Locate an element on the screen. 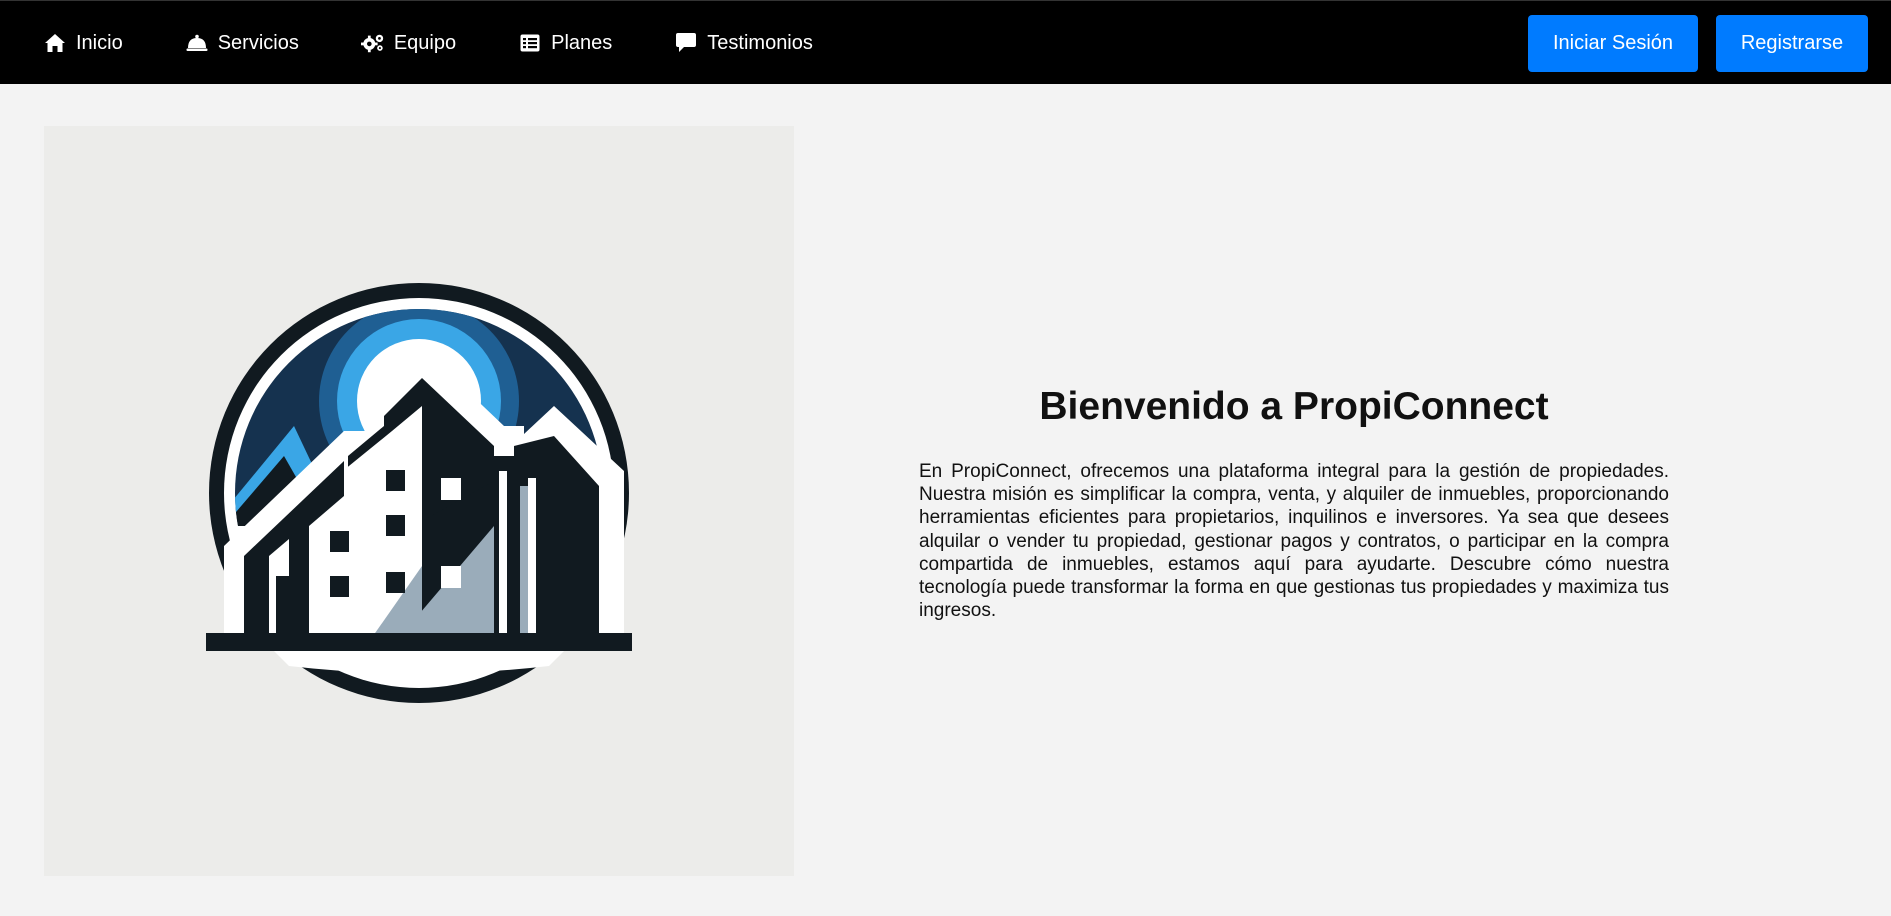  nav-link-label: Inicio is located at coordinates (99, 42).